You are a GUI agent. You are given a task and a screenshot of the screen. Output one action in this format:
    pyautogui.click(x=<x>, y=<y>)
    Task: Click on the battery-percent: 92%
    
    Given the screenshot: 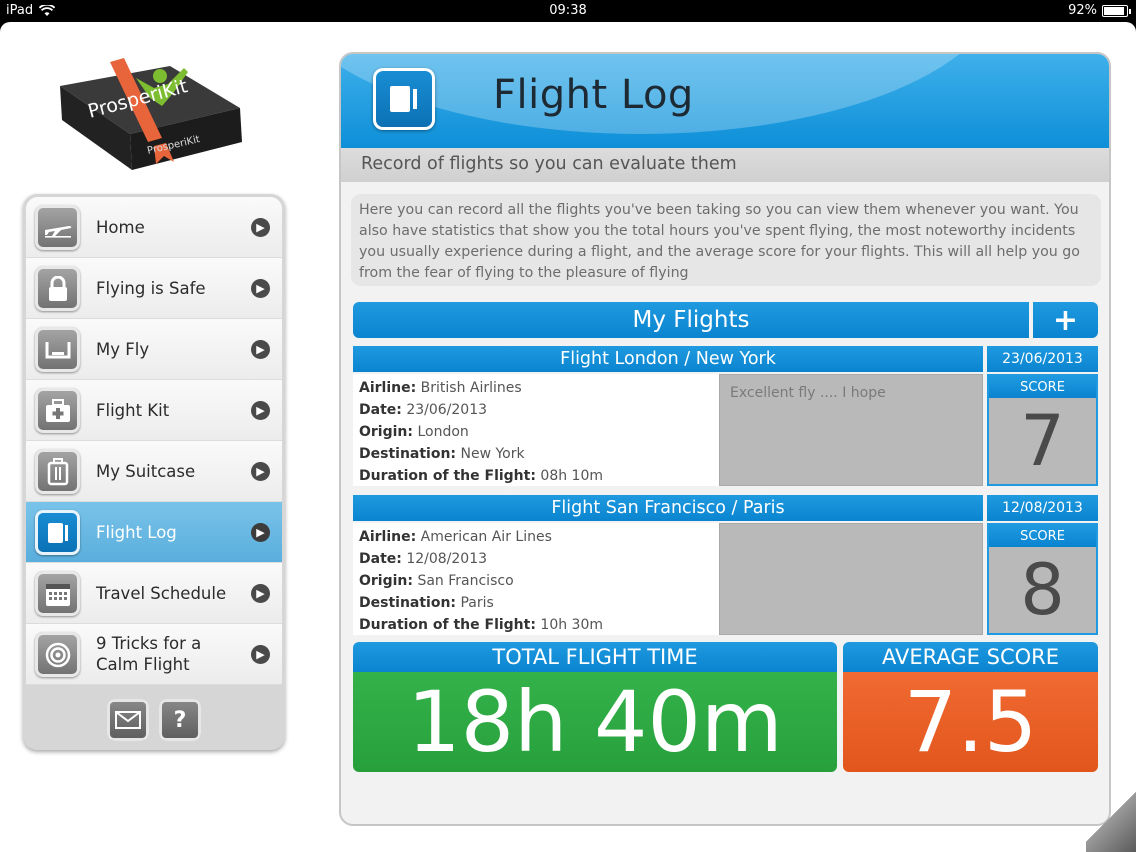 What is the action you would take?
    pyautogui.click(x=1082, y=10)
    